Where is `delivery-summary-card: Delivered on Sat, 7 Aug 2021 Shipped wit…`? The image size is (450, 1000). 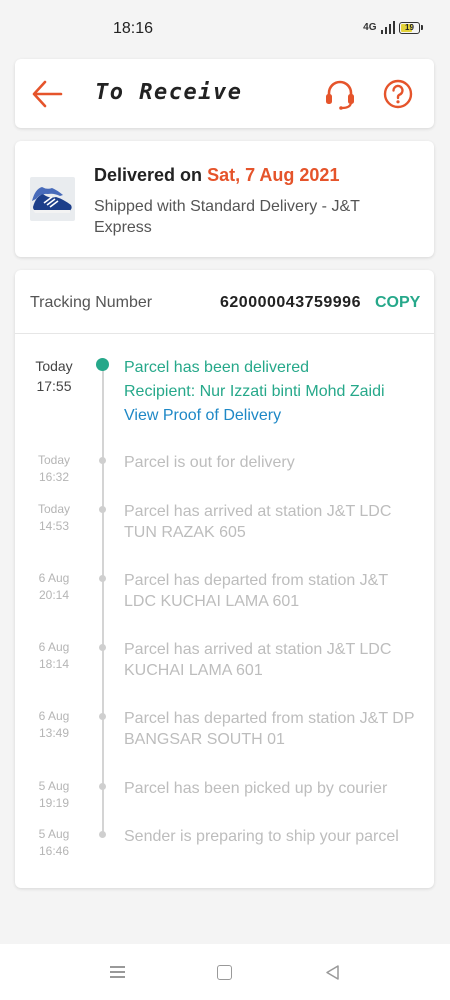
delivery-summary-card: Delivered on Sat, 7 Aug 2021 Shipped wit… is located at coordinates (224, 199).